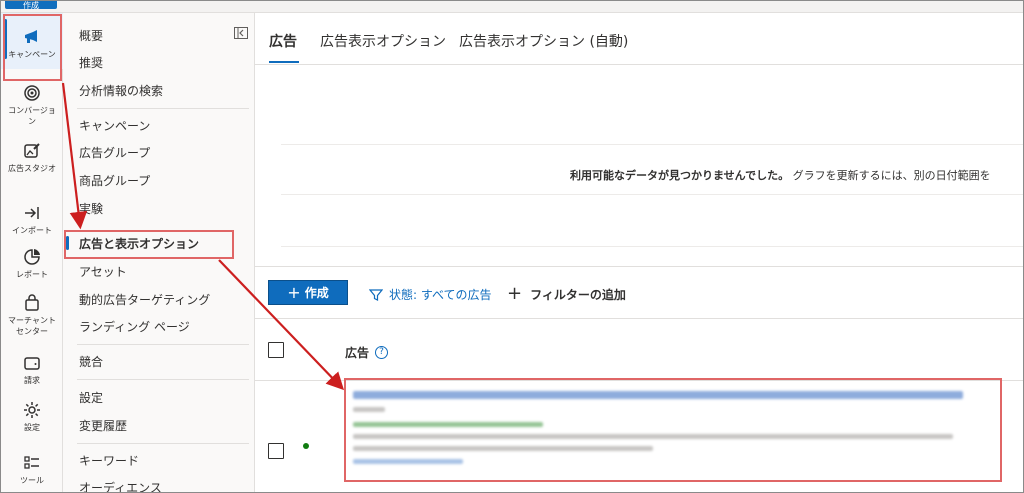  Describe the element at coordinates (32, 219) in the screenshot. I see `rail-item-import: インポート` at that location.